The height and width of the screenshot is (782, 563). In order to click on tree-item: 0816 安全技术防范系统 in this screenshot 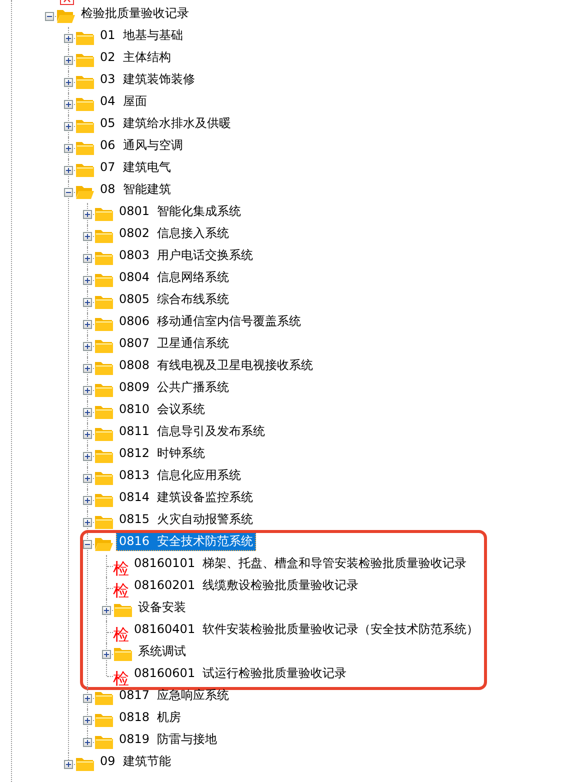, I will do `click(186, 541)`.